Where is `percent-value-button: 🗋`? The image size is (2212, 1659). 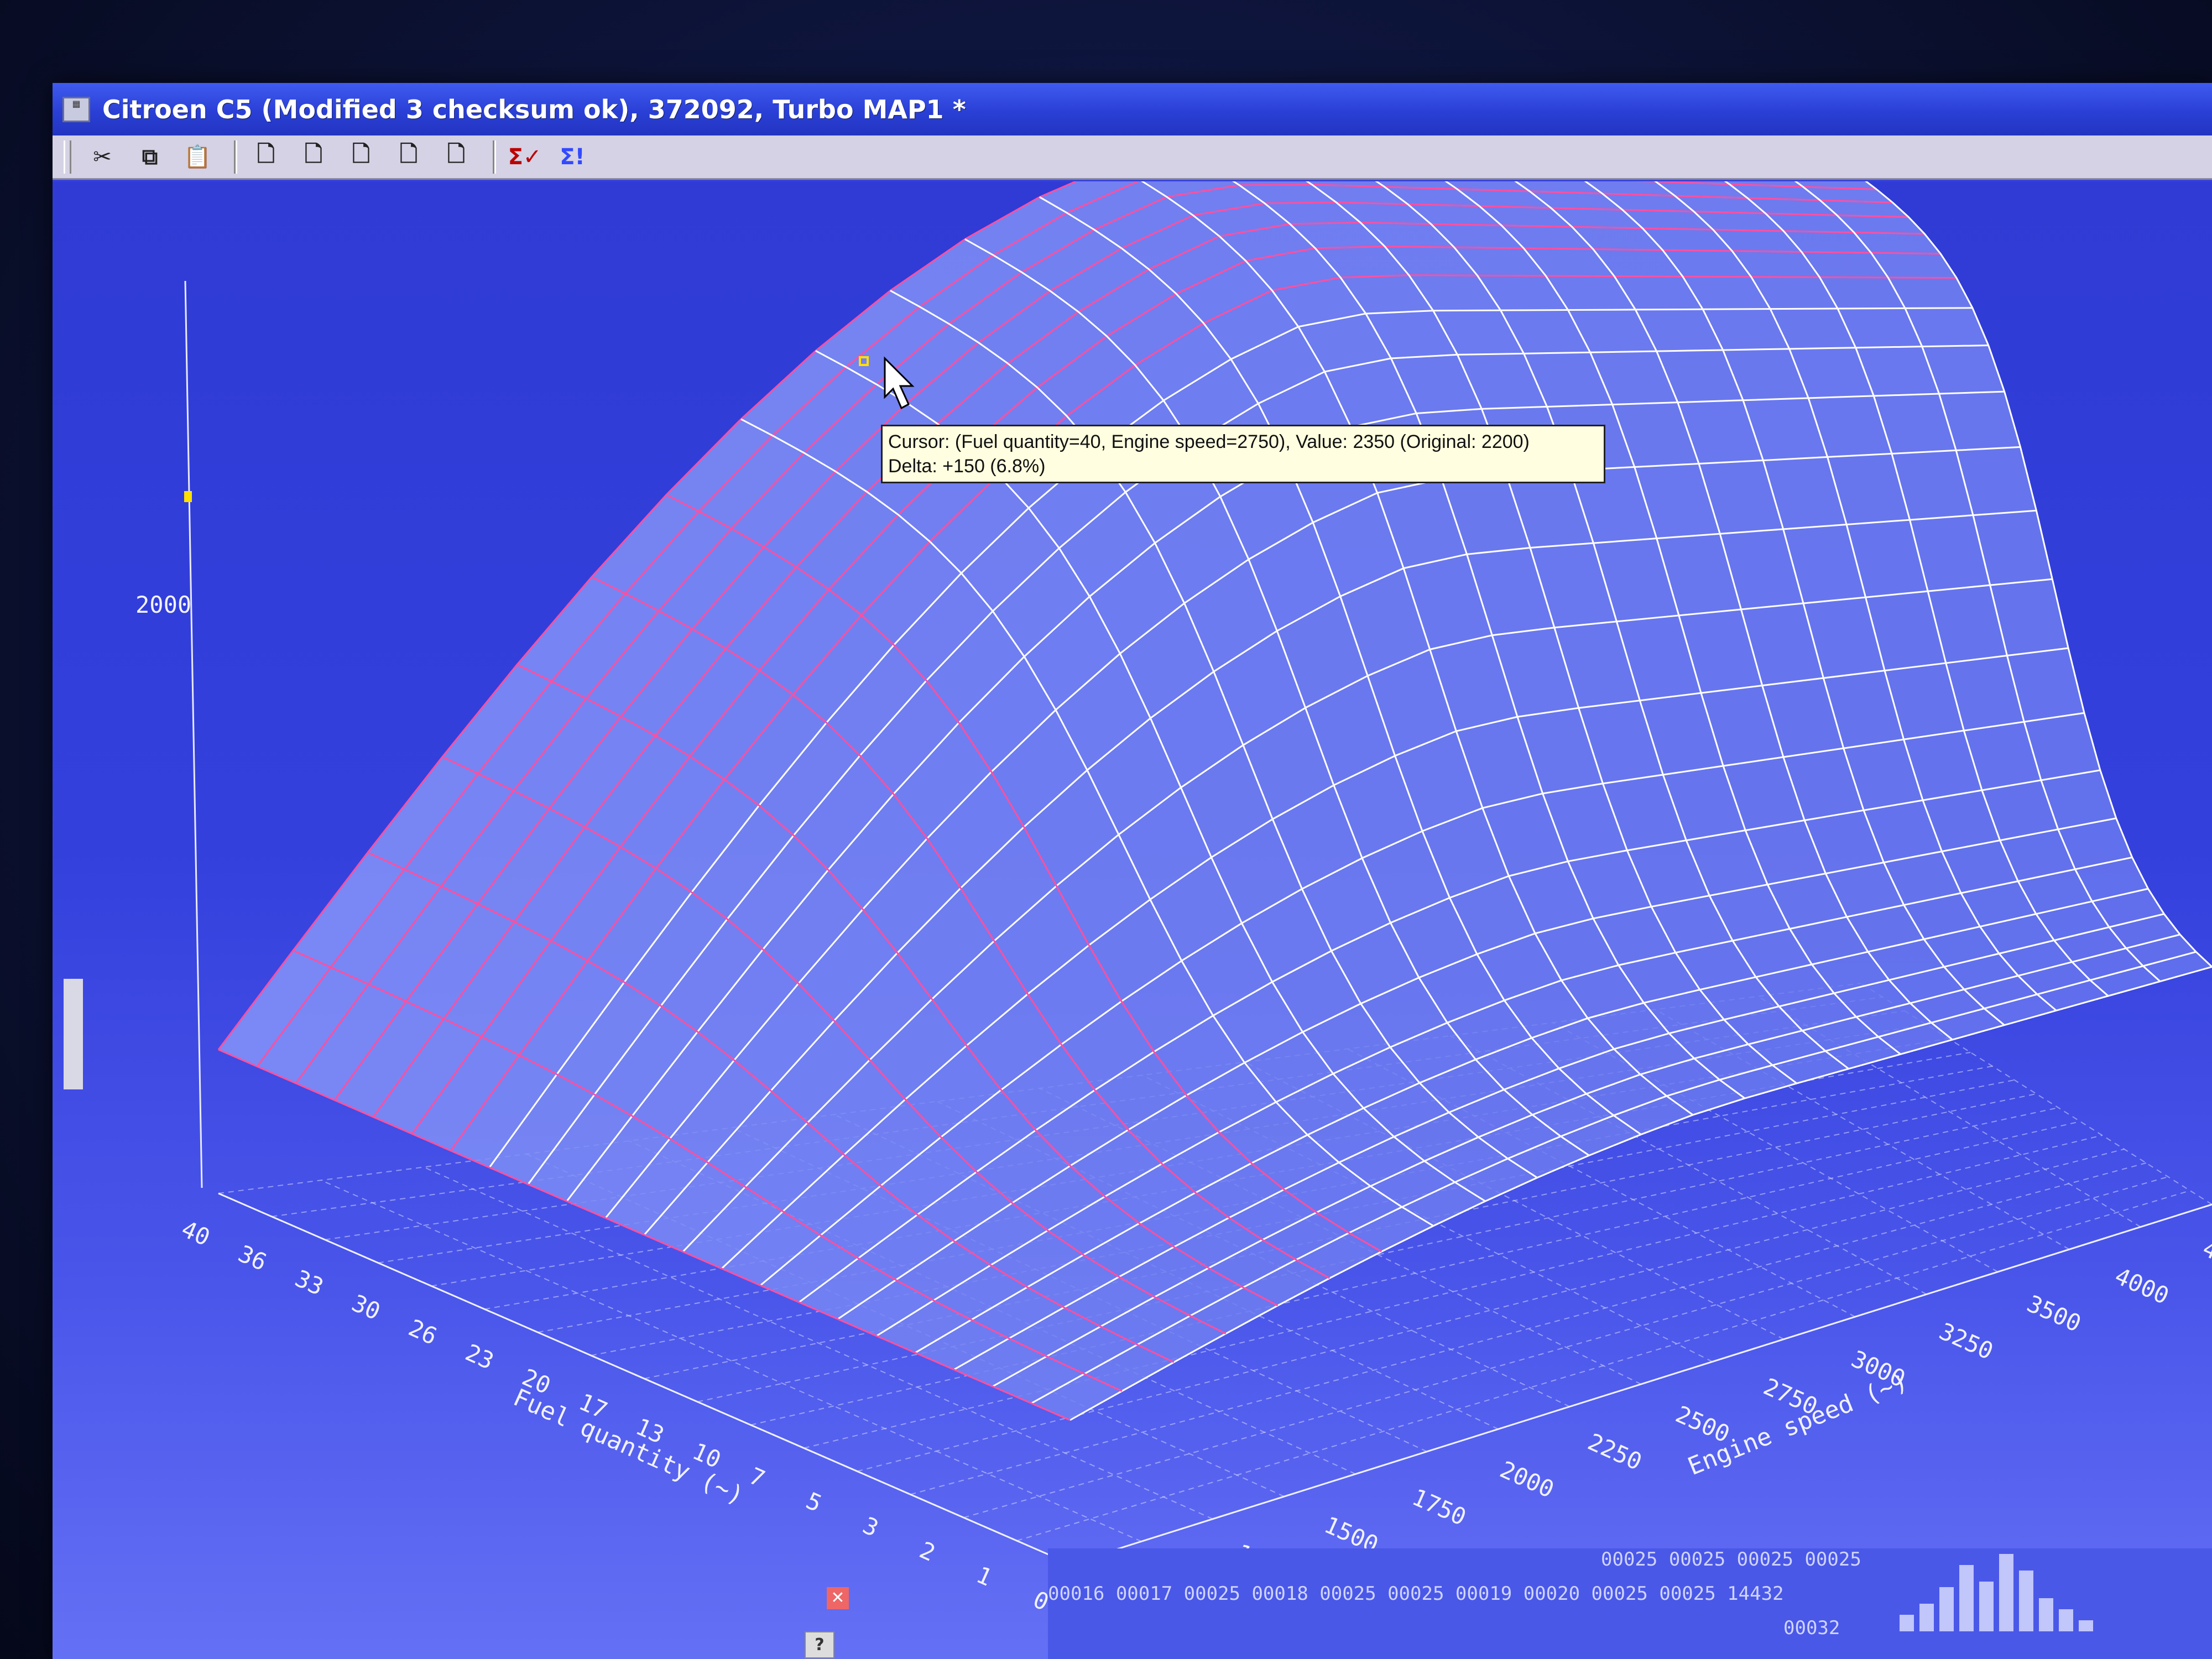 percent-value-button: 🗋 is located at coordinates (456, 157).